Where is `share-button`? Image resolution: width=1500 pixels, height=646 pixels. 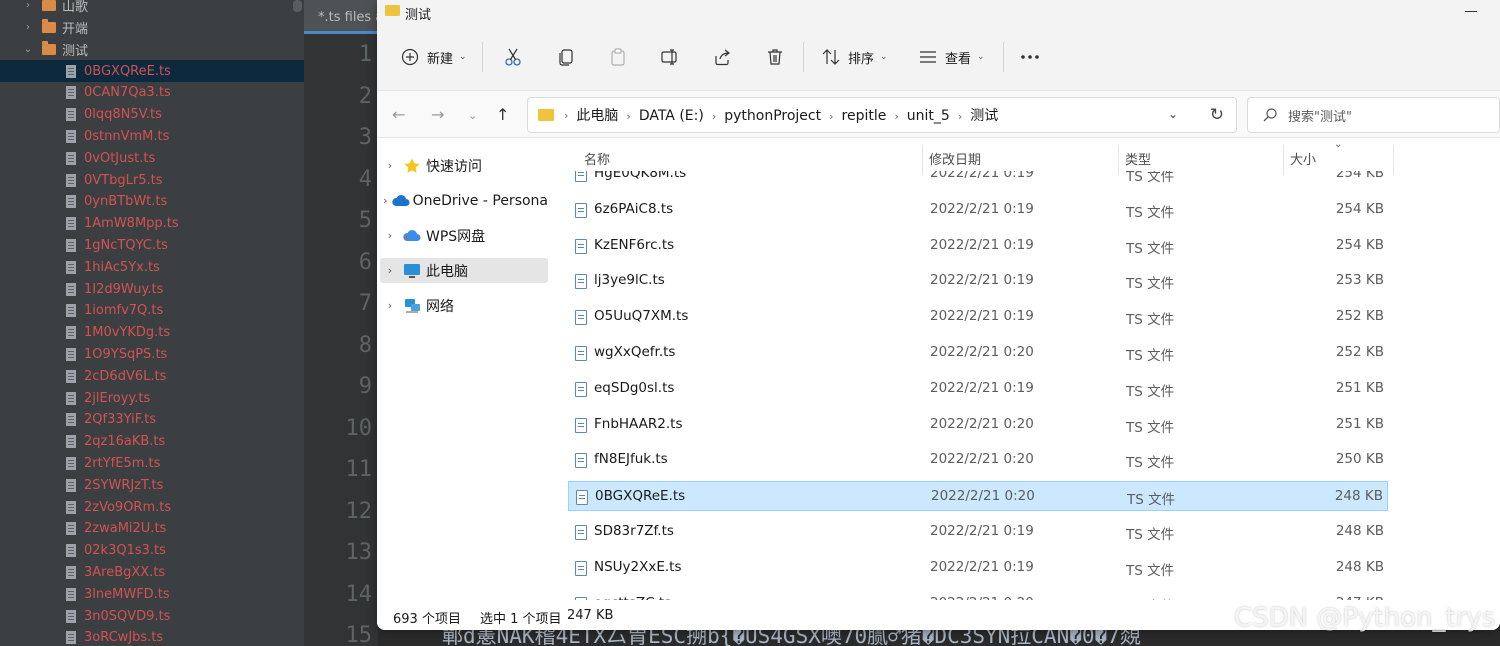
share-button is located at coordinates (722, 57).